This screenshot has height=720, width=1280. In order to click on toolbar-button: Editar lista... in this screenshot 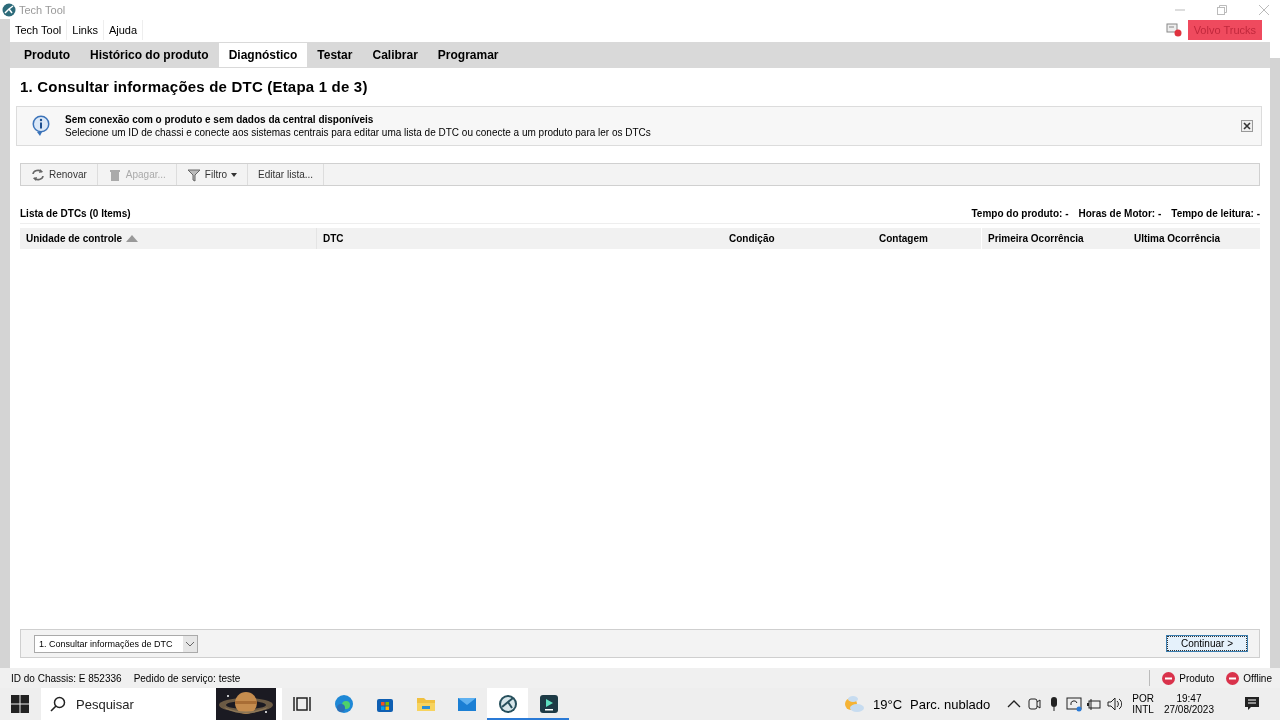, I will do `click(286, 174)`.